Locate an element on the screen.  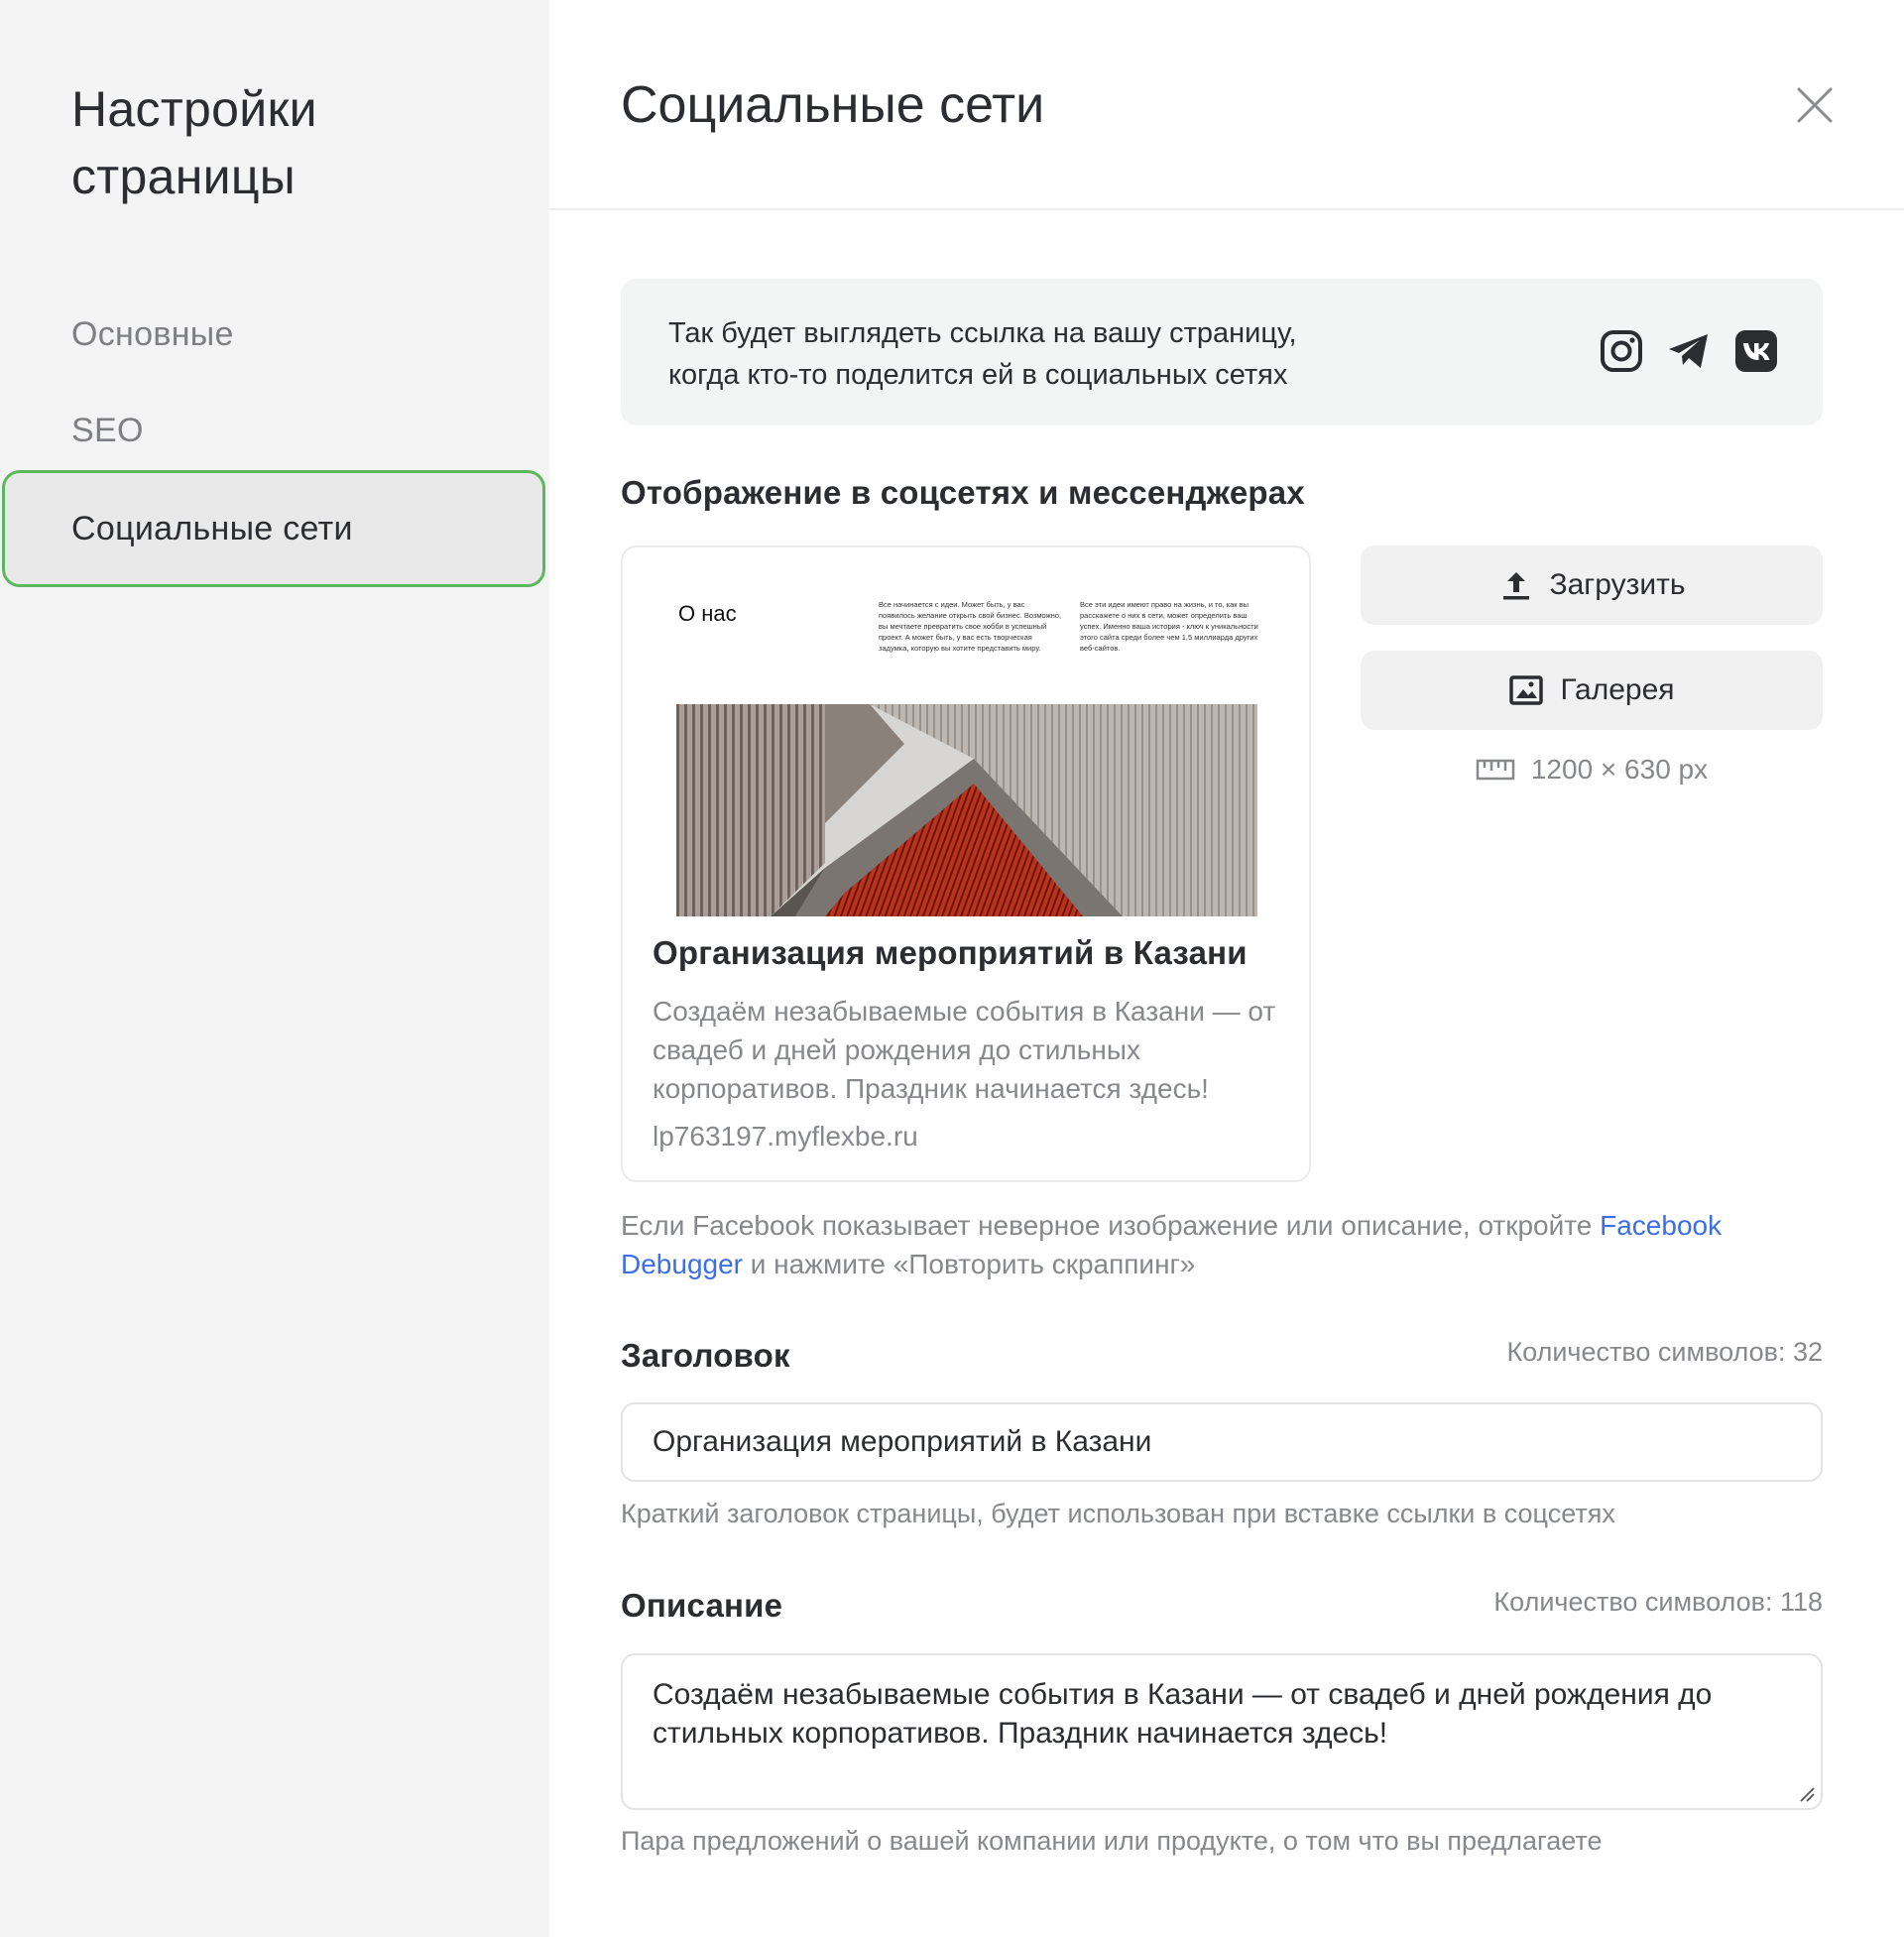
title-char-count: Количество символов: 32 is located at coordinates (1664, 1352).